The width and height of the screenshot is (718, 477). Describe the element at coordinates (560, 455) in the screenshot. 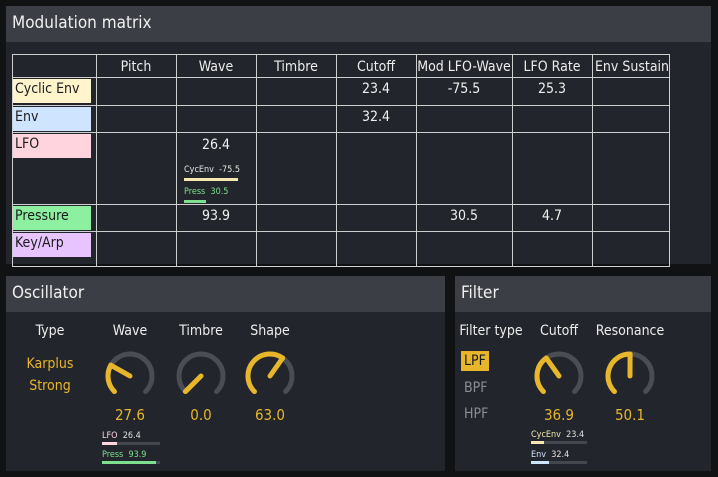

I see `mod-value: 32.4` at that location.